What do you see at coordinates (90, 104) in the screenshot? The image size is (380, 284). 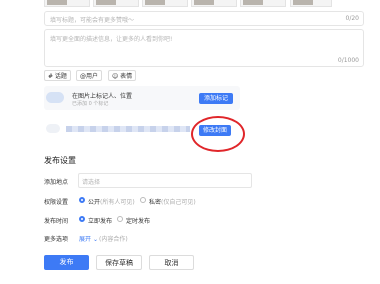 I see `tag-panel-subtitle: 已添加 0 个标记` at bounding box center [90, 104].